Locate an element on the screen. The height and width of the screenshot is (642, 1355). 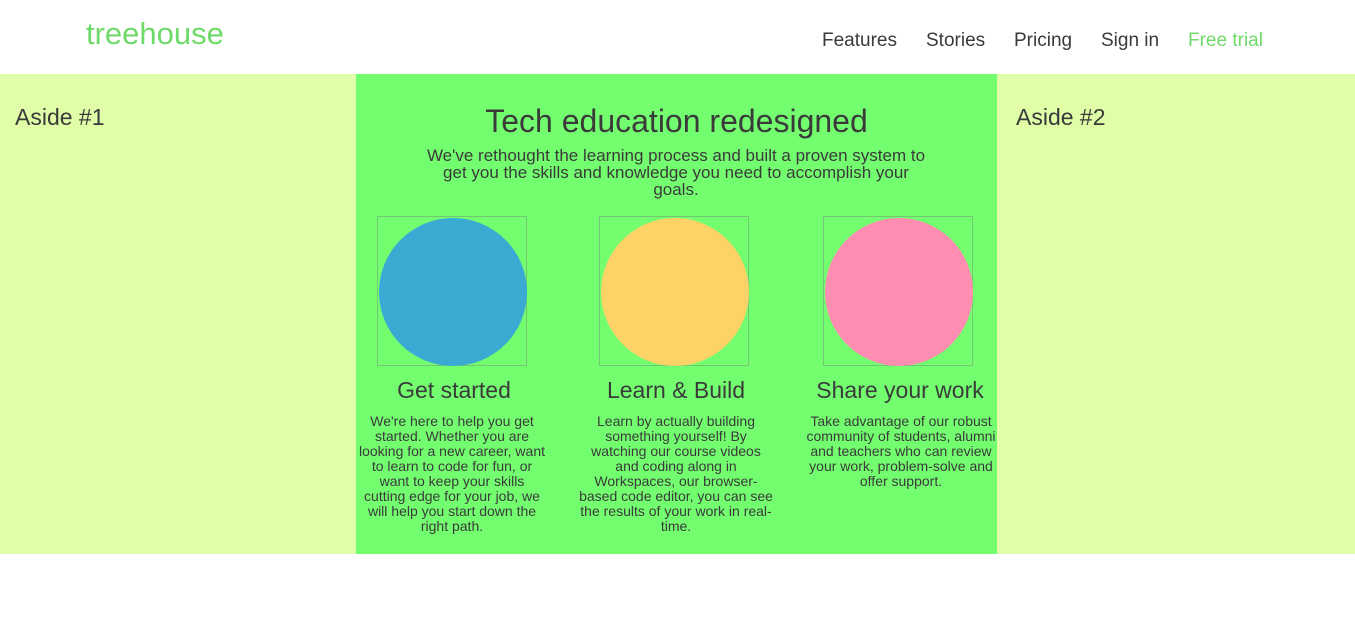
feature-title: Learn & Build is located at coordinates (676, 390).